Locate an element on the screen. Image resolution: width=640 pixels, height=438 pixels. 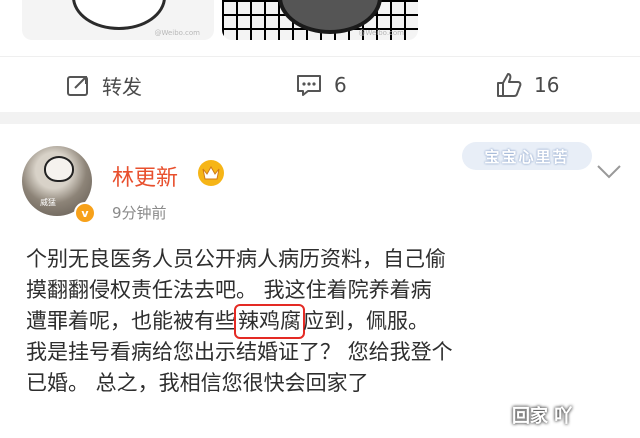
post-image-2: @Weibo.com is located at coordinates (320, 20).